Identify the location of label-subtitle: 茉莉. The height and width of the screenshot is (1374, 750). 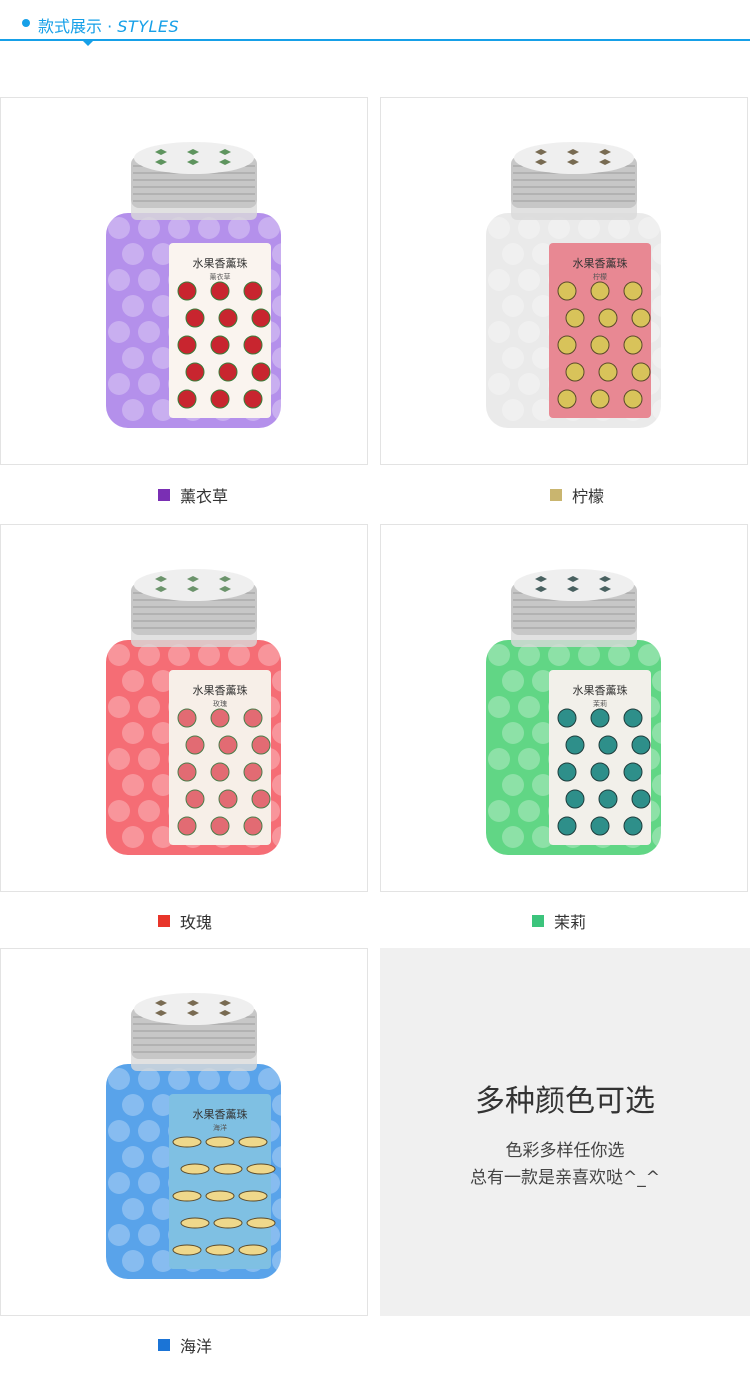
(600, 703).